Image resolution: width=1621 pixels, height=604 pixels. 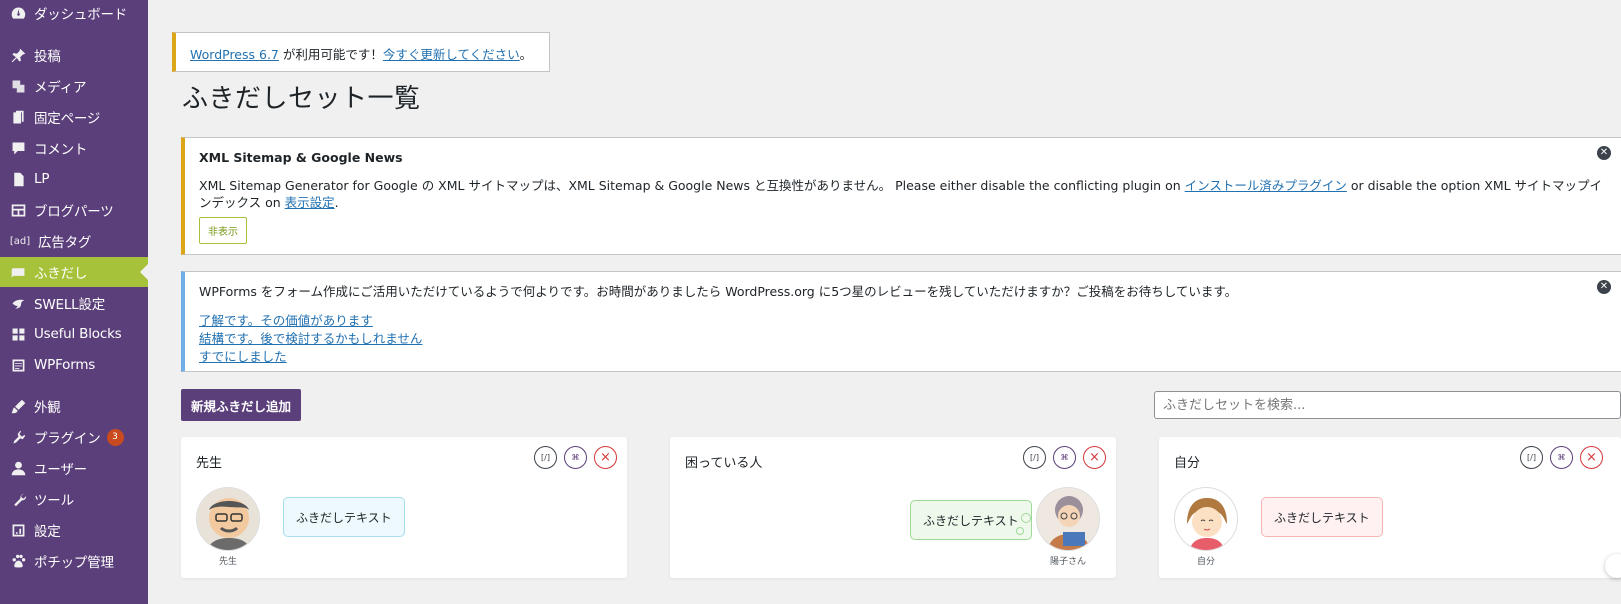 What do you see at coordinates (81, 15) in the screenshot?
I see `menu-label: ダッシュボード` at bounding box center [81, 15].